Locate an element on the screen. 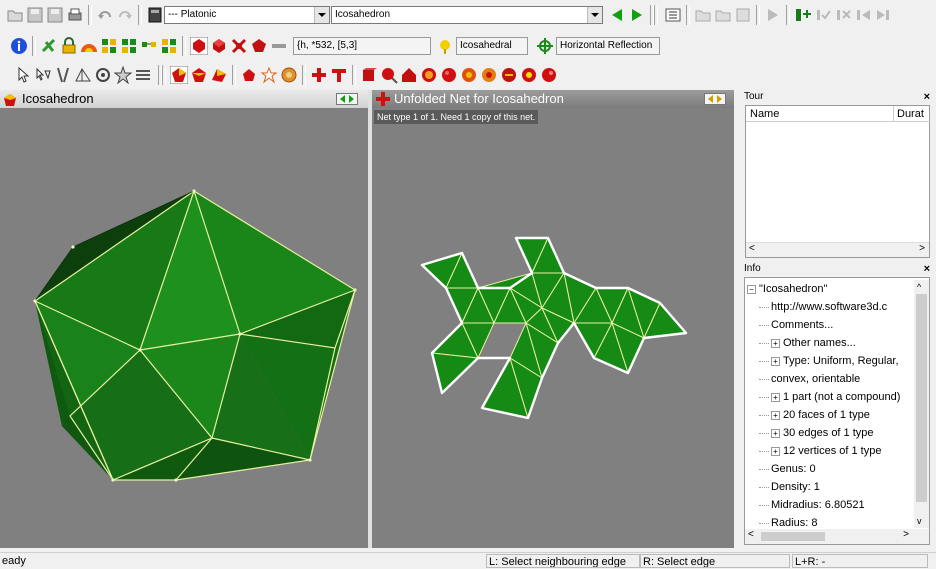 The height and width of the screenshot is (569, 936). tour-list-icon is located at coordinates (743, 15).